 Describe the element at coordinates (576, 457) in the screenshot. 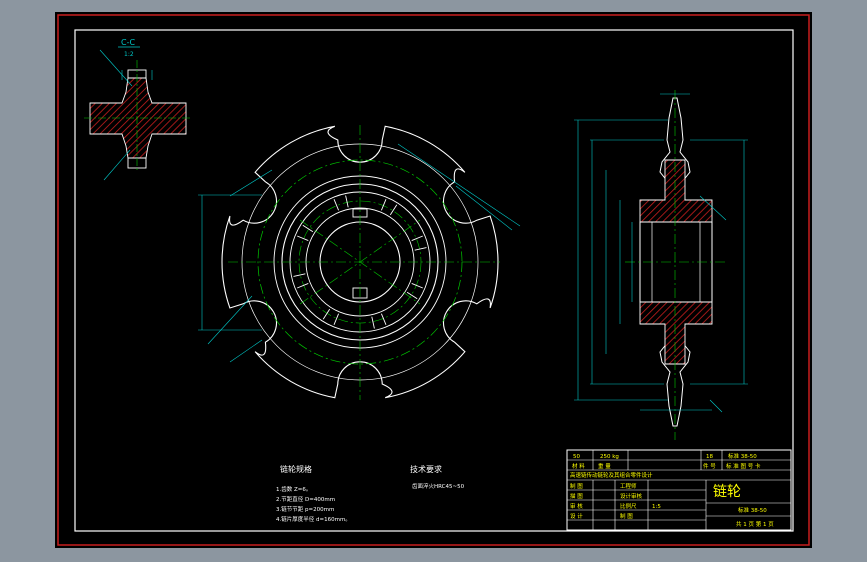

I see `tb-material: 50` at that location.